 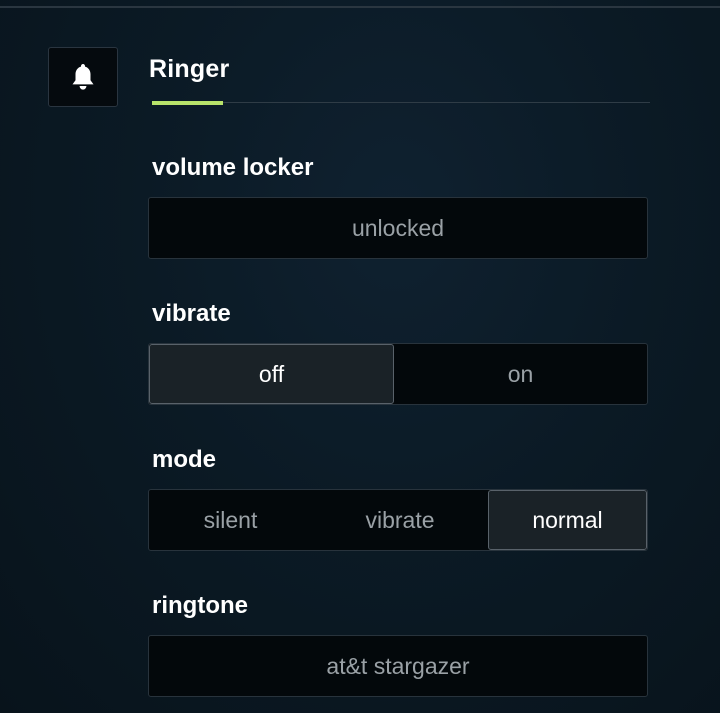 I want to click on mode-selector: silent vibrate normal, so click(x=398, y=520).